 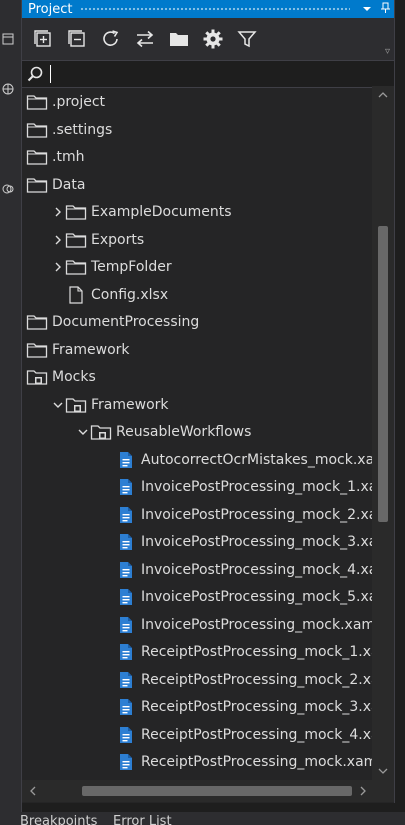 What do you see at coordinates (197, 102) in the screenshot?
I see `tree-folder-item: .project` at bounding box center [197, 102].